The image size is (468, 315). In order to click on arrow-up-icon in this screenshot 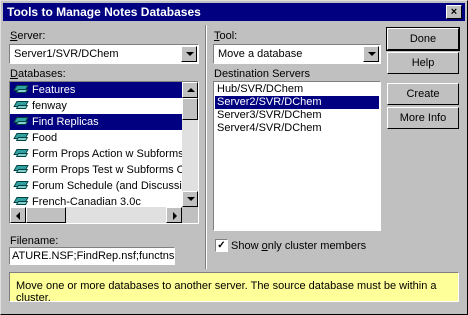, I will do `click(191, 90)`.